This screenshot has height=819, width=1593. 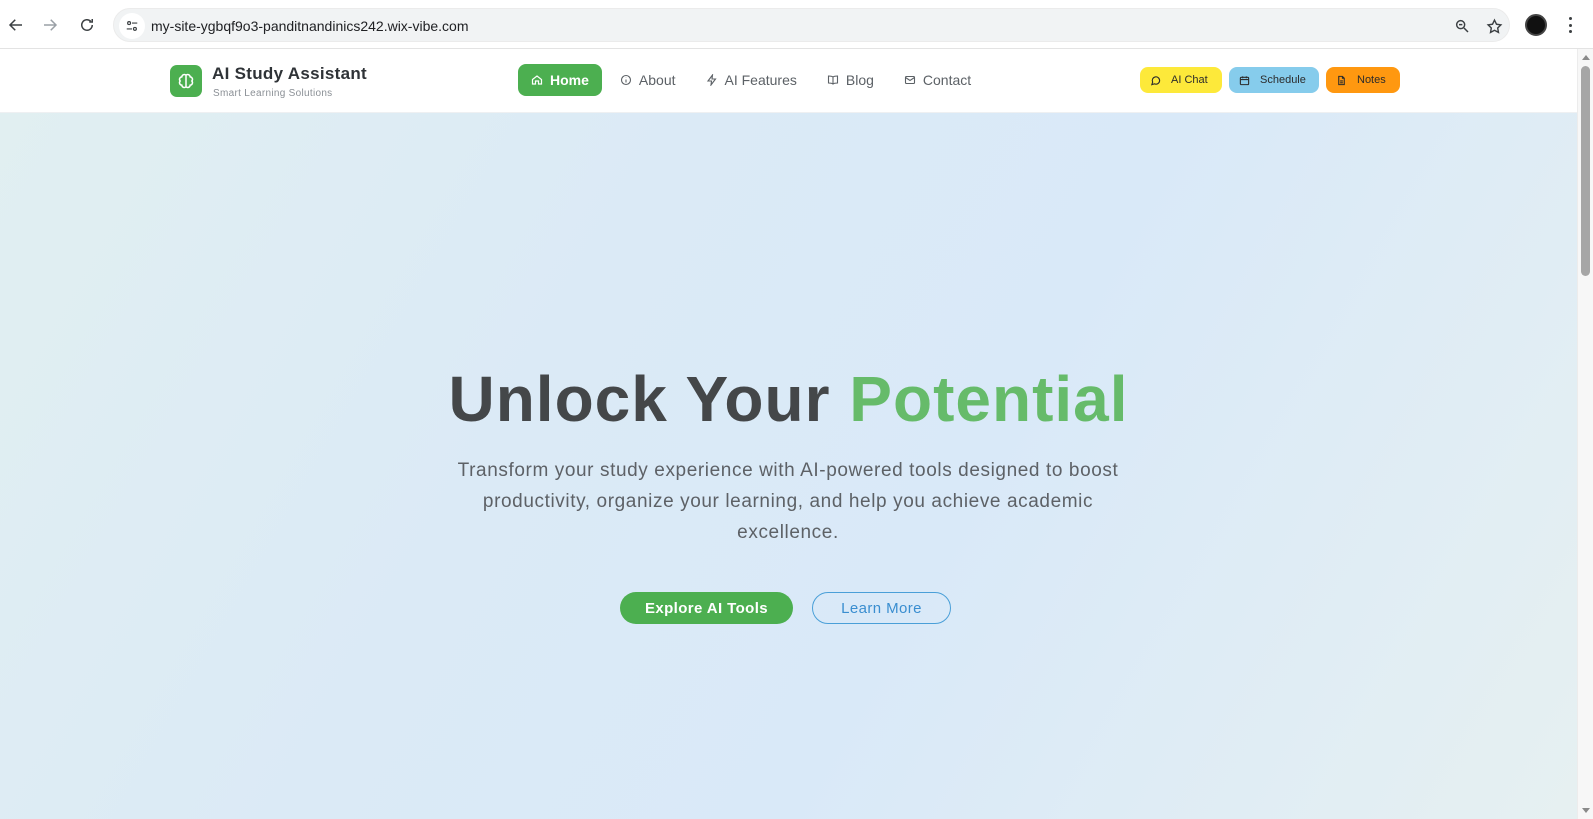 I want to click on scroll-down-icon, so click(x=1586, y=810).